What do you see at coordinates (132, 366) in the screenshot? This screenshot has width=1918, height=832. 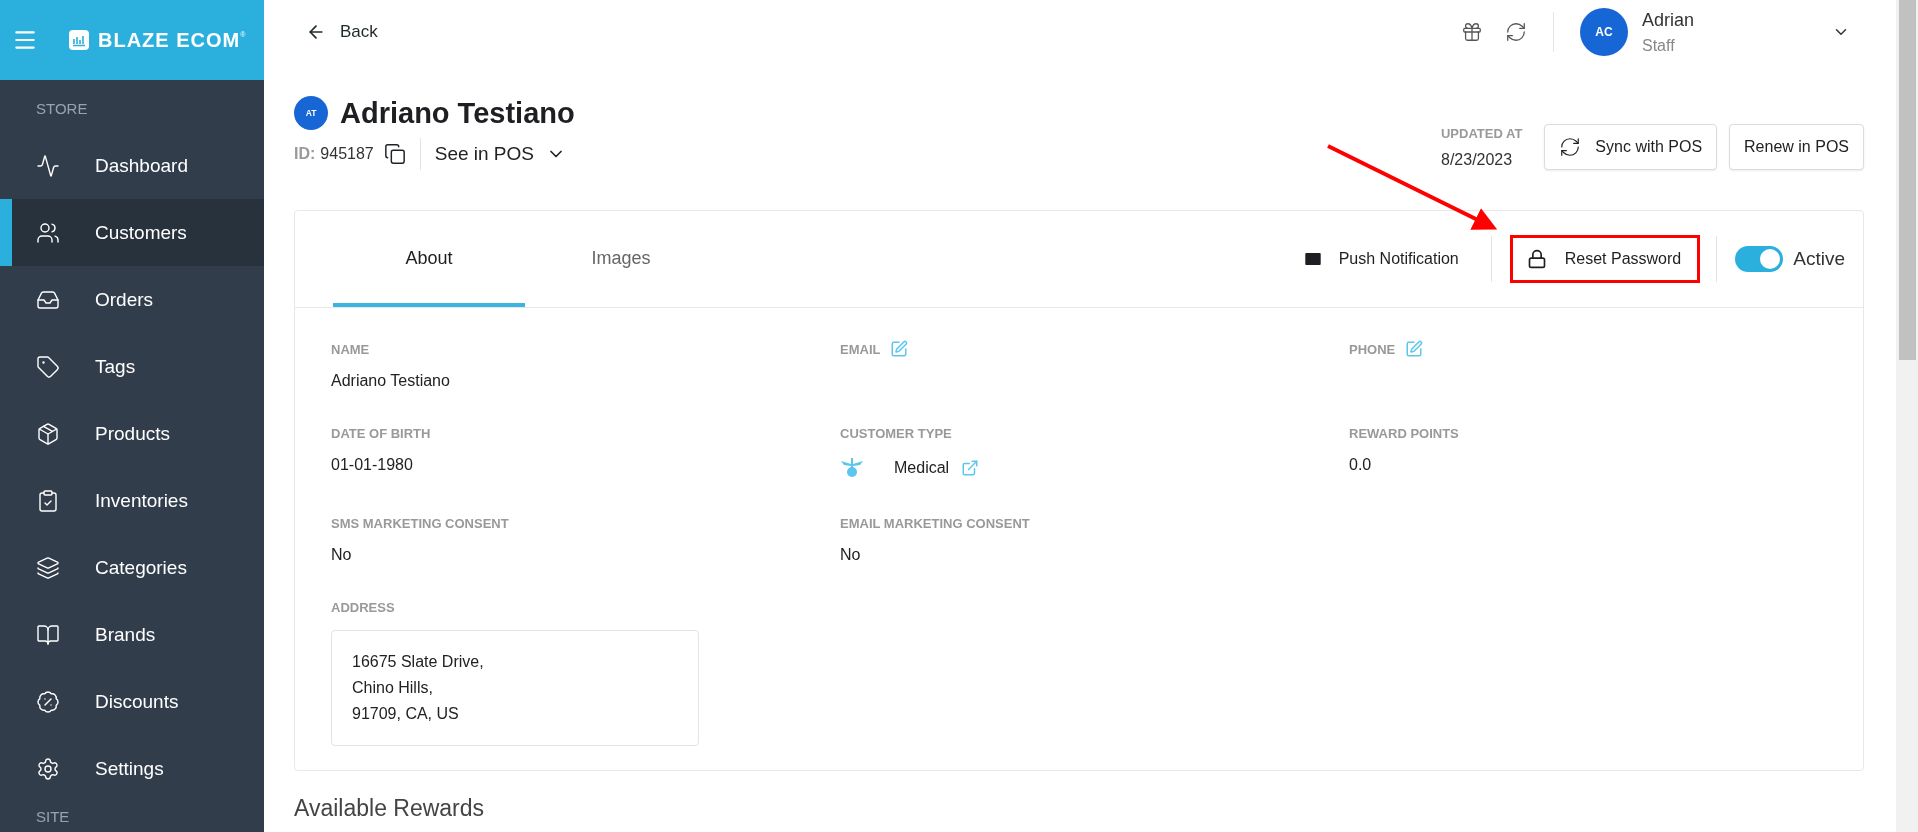 I see `sidebar-item: Tags` at bounding box center [132, 366].